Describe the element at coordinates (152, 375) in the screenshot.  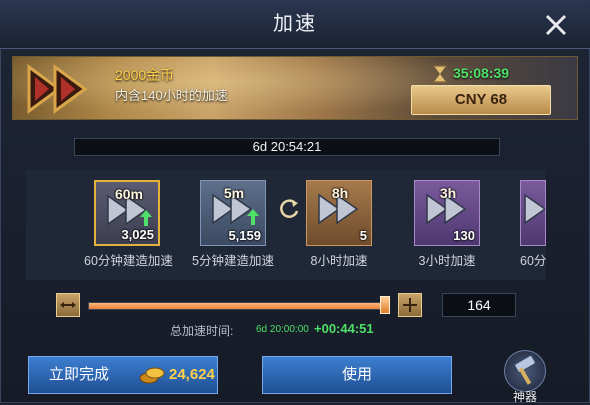
I see `gold-coins-icon` at that location.